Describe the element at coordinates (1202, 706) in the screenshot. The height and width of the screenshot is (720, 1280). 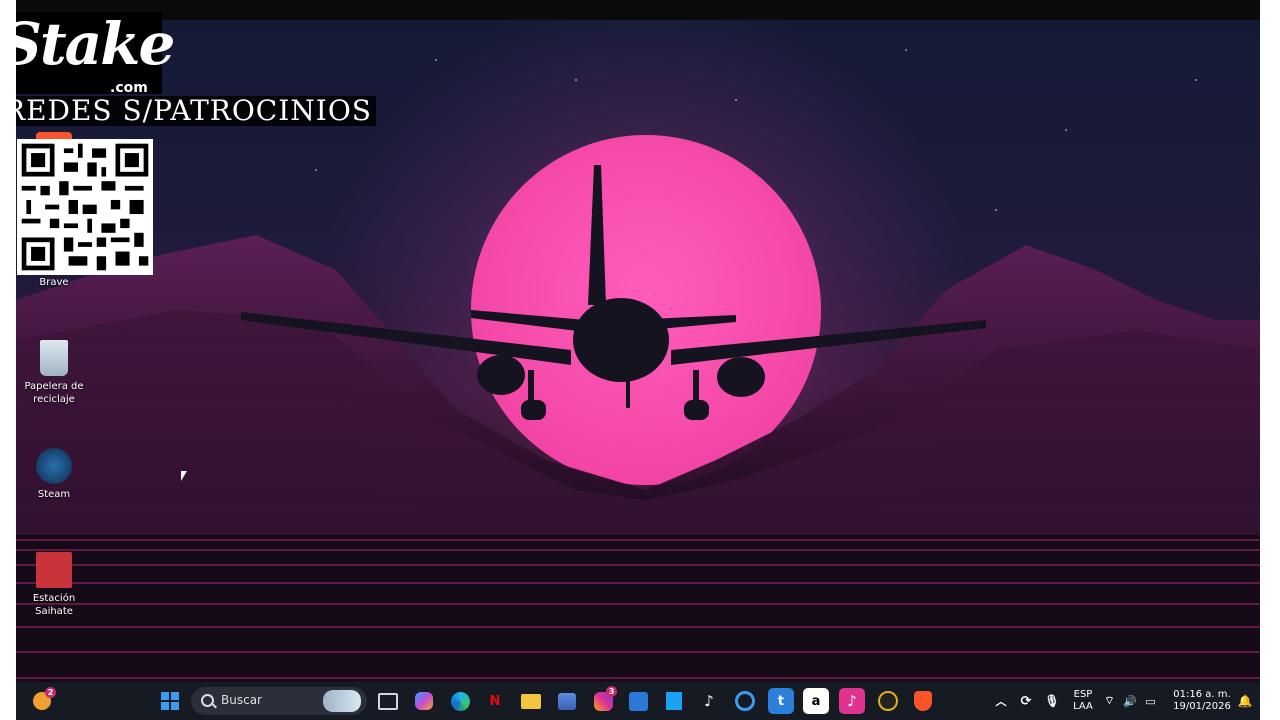
I see `clock-date: 19/01/2026` at that location.